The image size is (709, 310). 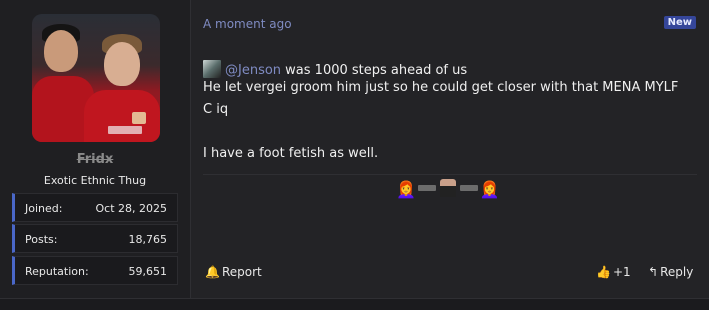 What do you see at coordinates (122, 64) in the screenshot?
I see `avatar-head-right` at bounding box center [122, 64].